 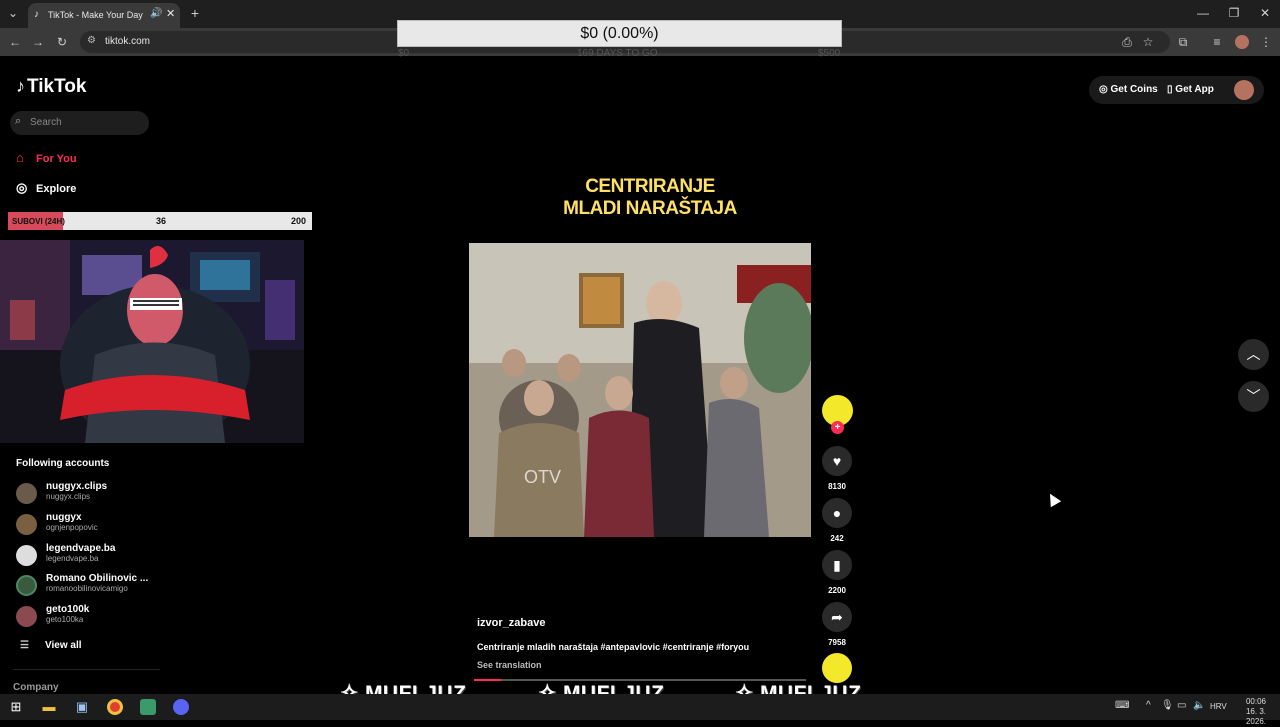 I want to click on tab-title: TikTok - Make Your Day, so click(x=95, y=15).